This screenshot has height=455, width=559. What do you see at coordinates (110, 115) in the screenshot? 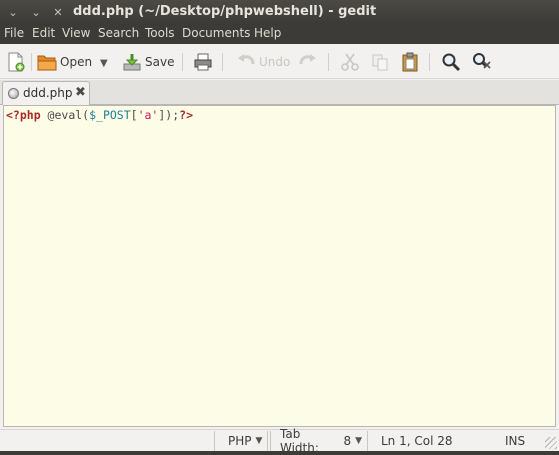
I see `code-token: $_POST` at bounding box center [110, 115].